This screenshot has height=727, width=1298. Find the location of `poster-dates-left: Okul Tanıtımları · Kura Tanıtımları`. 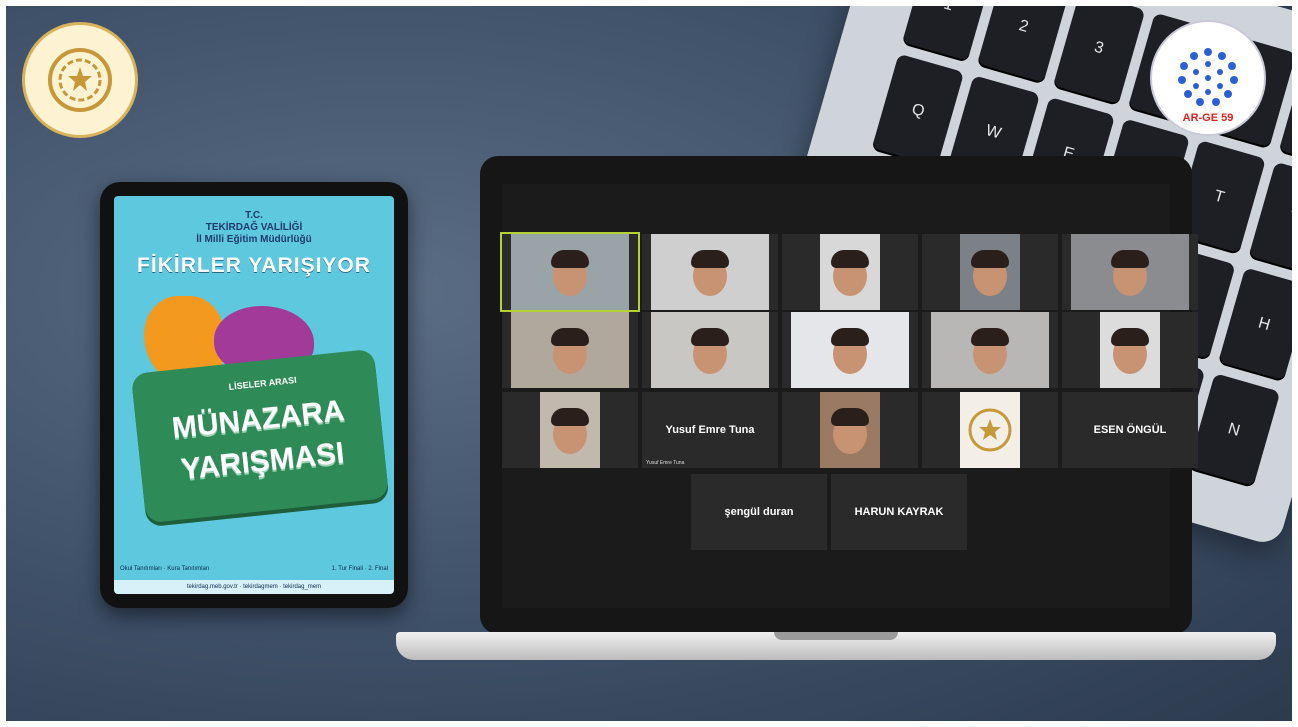

poster-dates-left: Okul Tanıtımları · Kura Tanıtımları is located at coordinates (165, 569).